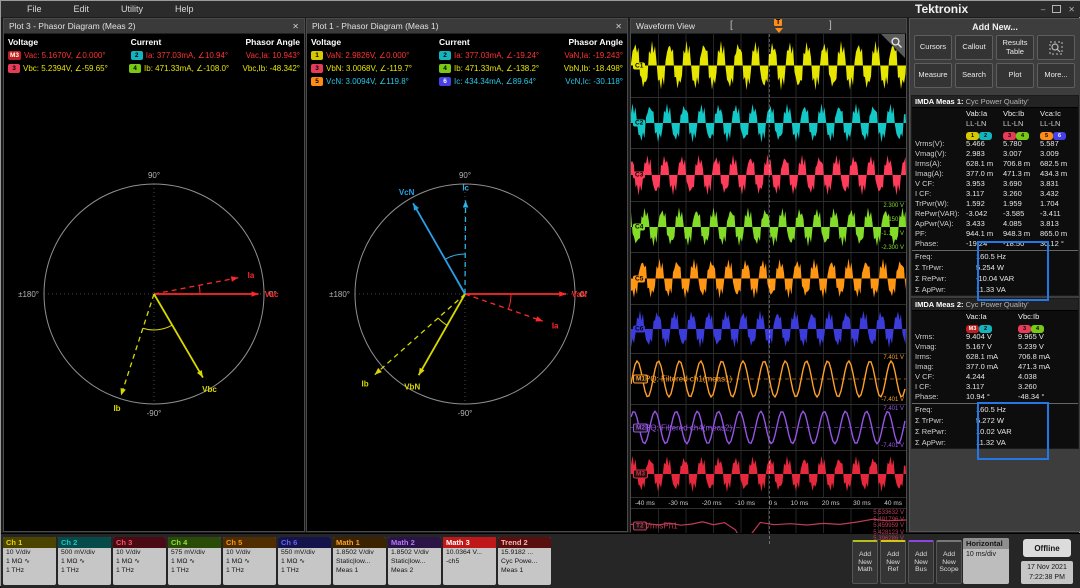 Image resolution: width=1080 pixels, height=588 pixels. What do you see at coordinates (1017, 163) in the screenshot?
I see `meas-value: 706.8 m` at bounding box center [1017, 163].